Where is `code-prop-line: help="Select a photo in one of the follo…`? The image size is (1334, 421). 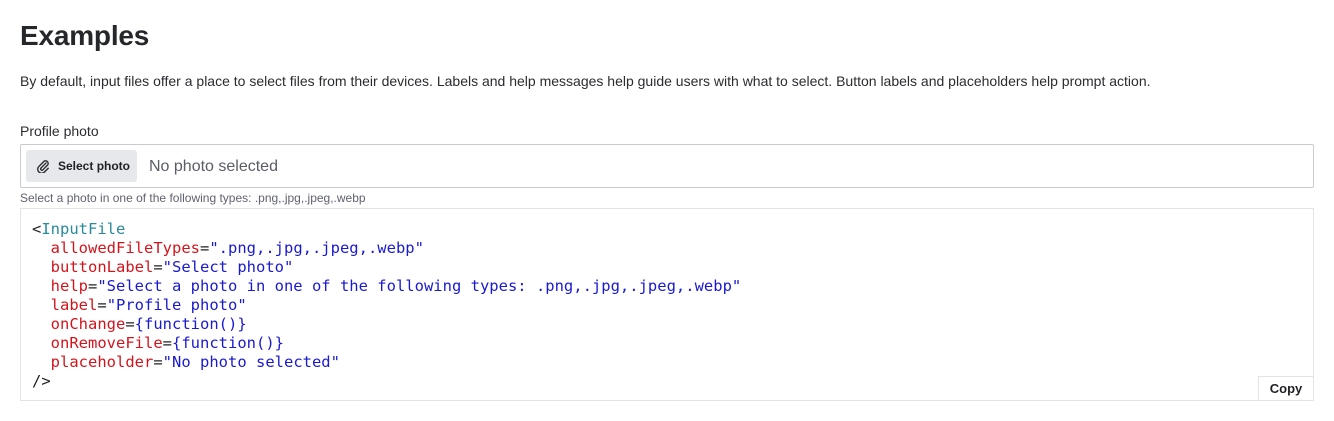
code-prop-line: help="Select a photo in one of the follo… is located at coordinates (387, 286).